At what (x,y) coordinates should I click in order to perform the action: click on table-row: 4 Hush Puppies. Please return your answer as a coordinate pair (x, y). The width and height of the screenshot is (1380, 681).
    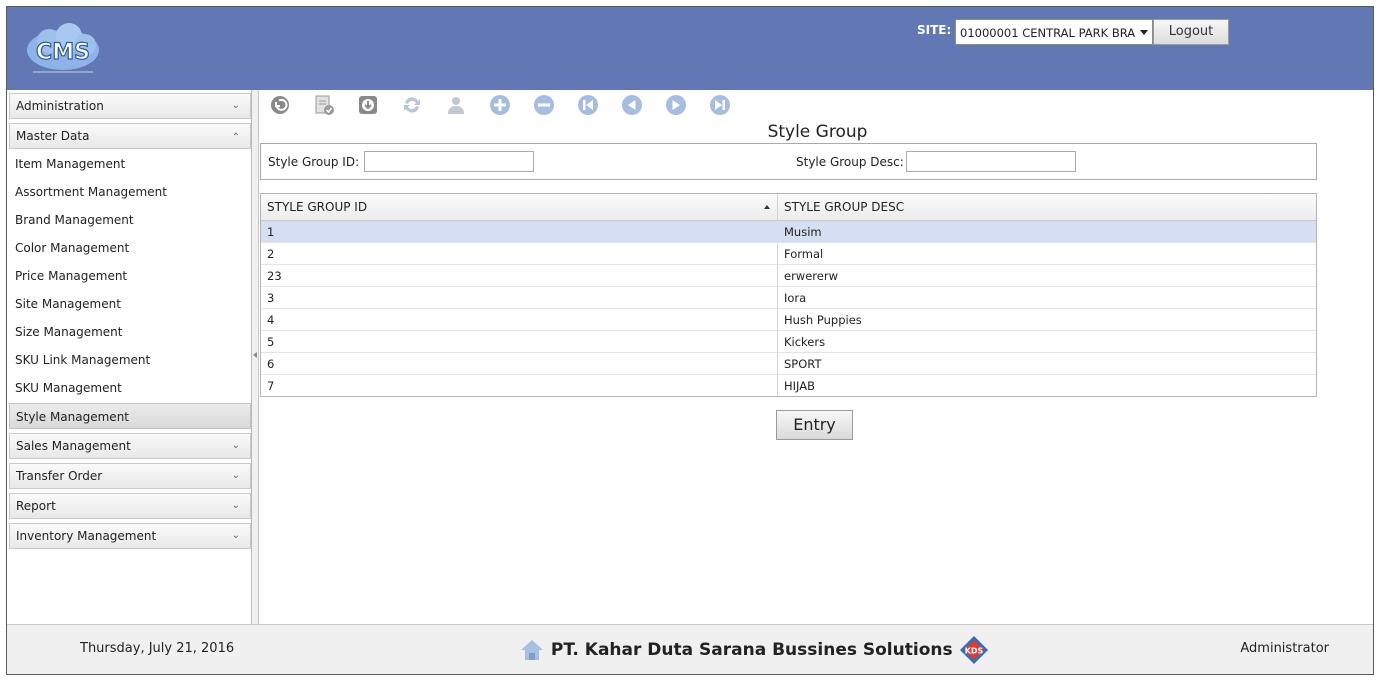
    Looking at the image, I should click on (788, 320).